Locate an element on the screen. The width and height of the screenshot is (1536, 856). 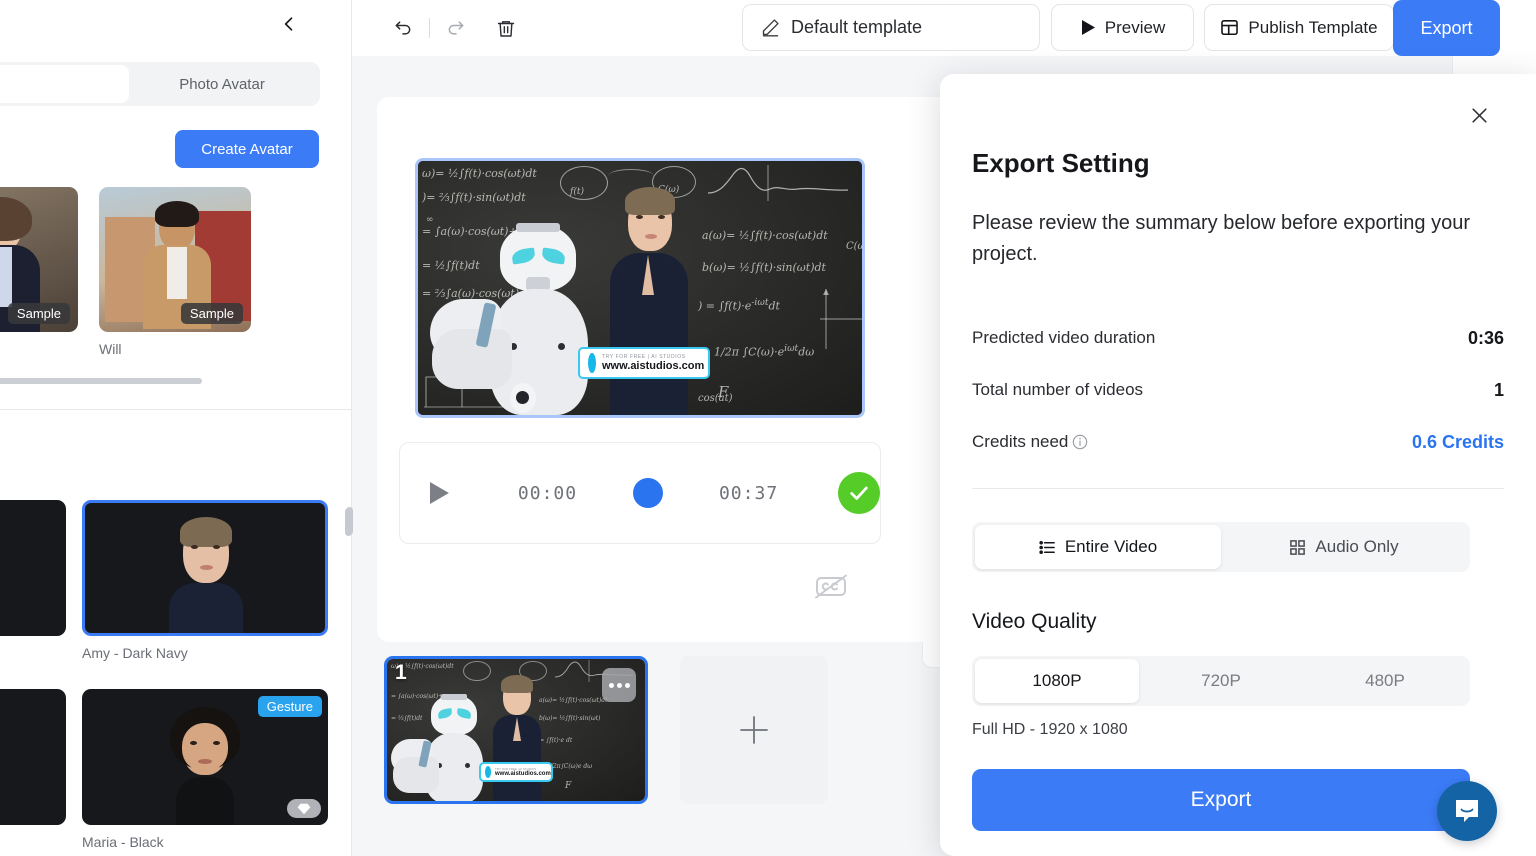
sidebar-resize-handle is located at coordinates (349, 521).